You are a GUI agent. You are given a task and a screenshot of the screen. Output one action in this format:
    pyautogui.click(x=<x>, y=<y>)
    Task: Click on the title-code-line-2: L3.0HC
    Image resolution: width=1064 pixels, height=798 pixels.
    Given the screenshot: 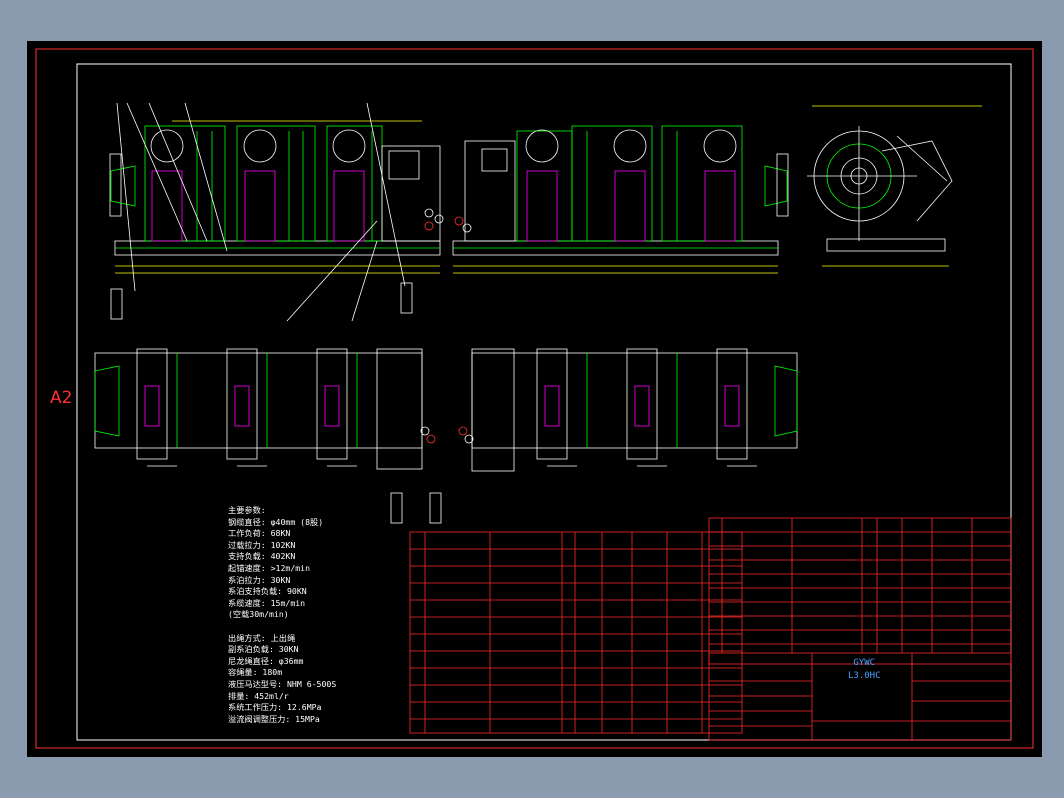 What is the action you would take?
    pyautogui.click(x=864, y=676)
    